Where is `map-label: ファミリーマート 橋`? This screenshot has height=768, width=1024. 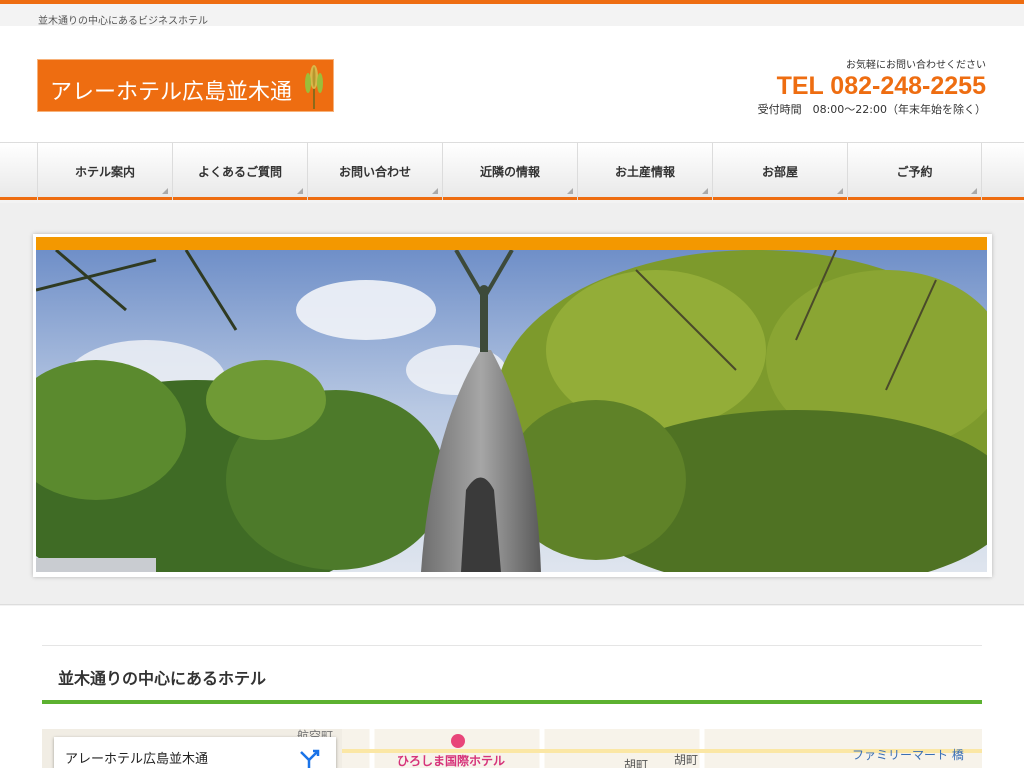 map-label: ファミリーマート 橋 is located at coordinates (908, 755).